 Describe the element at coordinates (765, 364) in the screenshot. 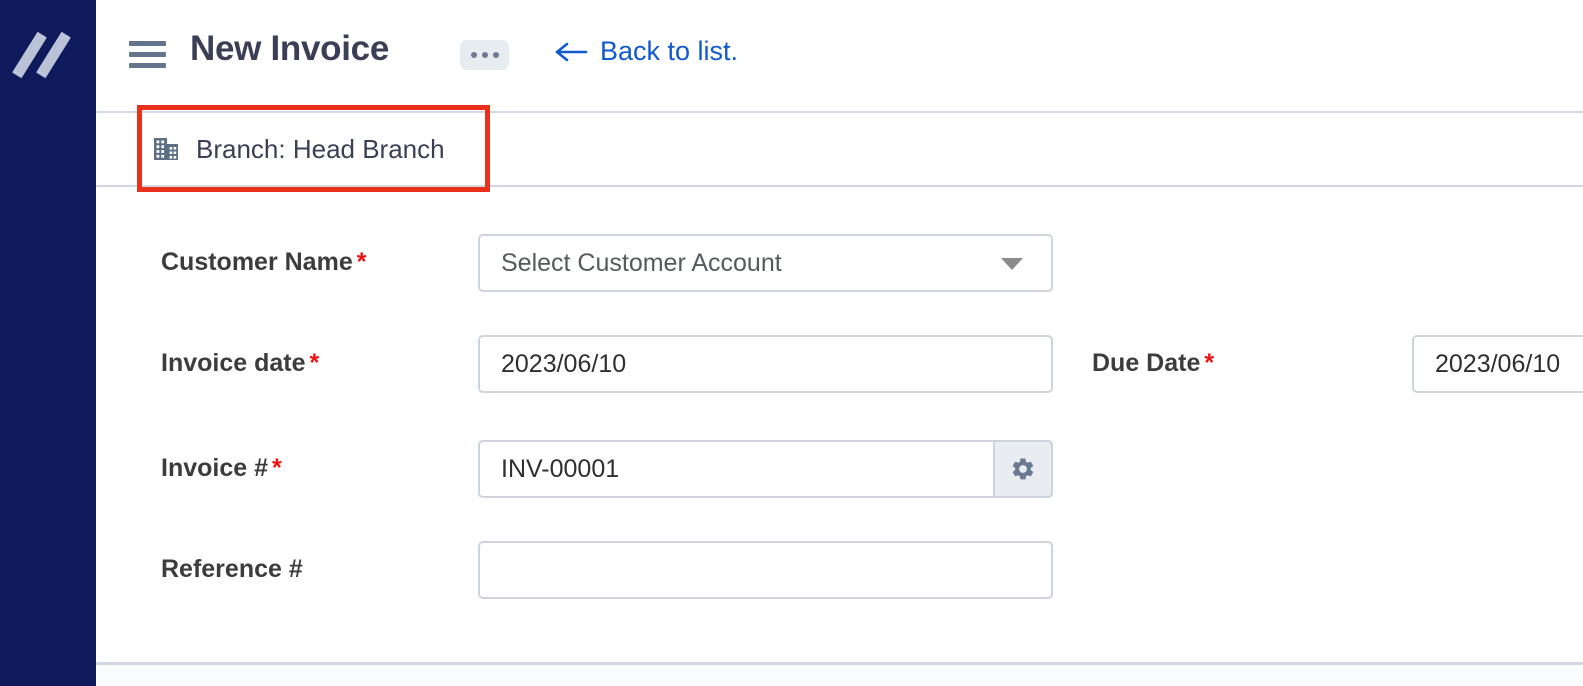

I see `invoice-date-input: 2023/06/10` at that location.